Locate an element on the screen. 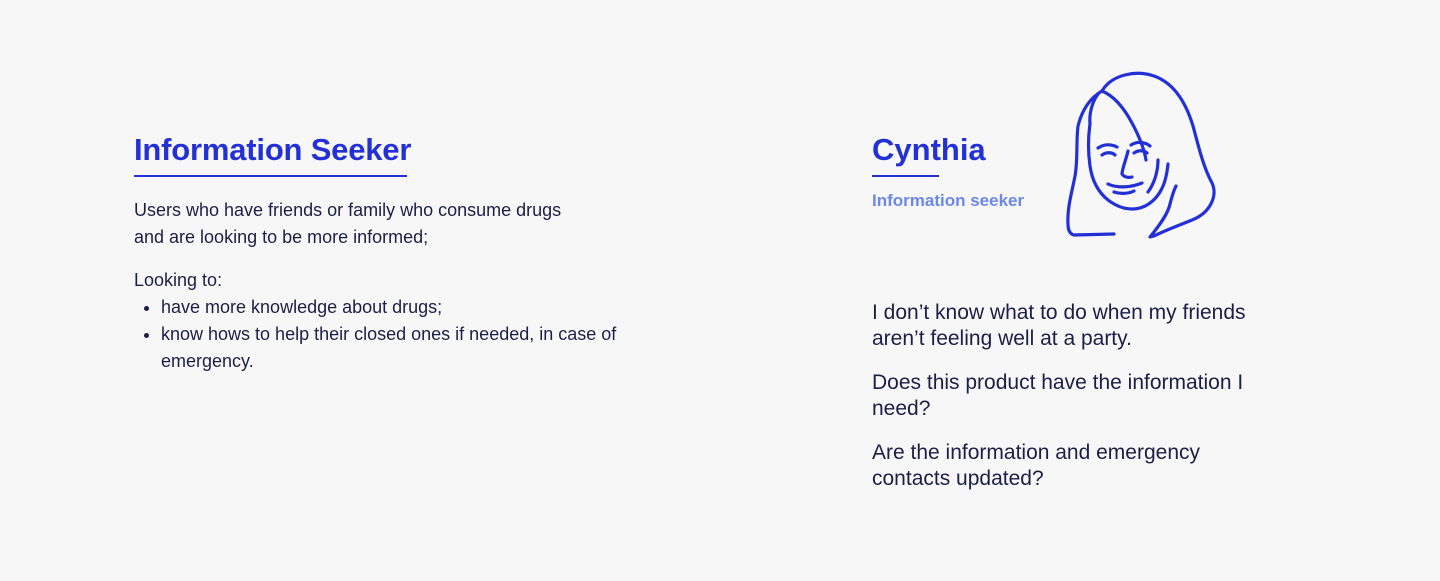 The width and height of the screenshot is (1440, 581). title-underline is located at coordinates (270, 176).